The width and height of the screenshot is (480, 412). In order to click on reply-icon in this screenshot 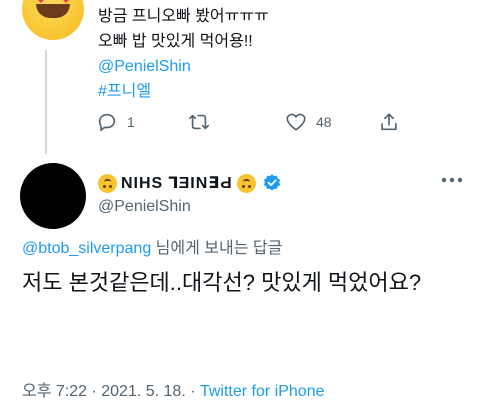, I will do `click(107, 122)`.